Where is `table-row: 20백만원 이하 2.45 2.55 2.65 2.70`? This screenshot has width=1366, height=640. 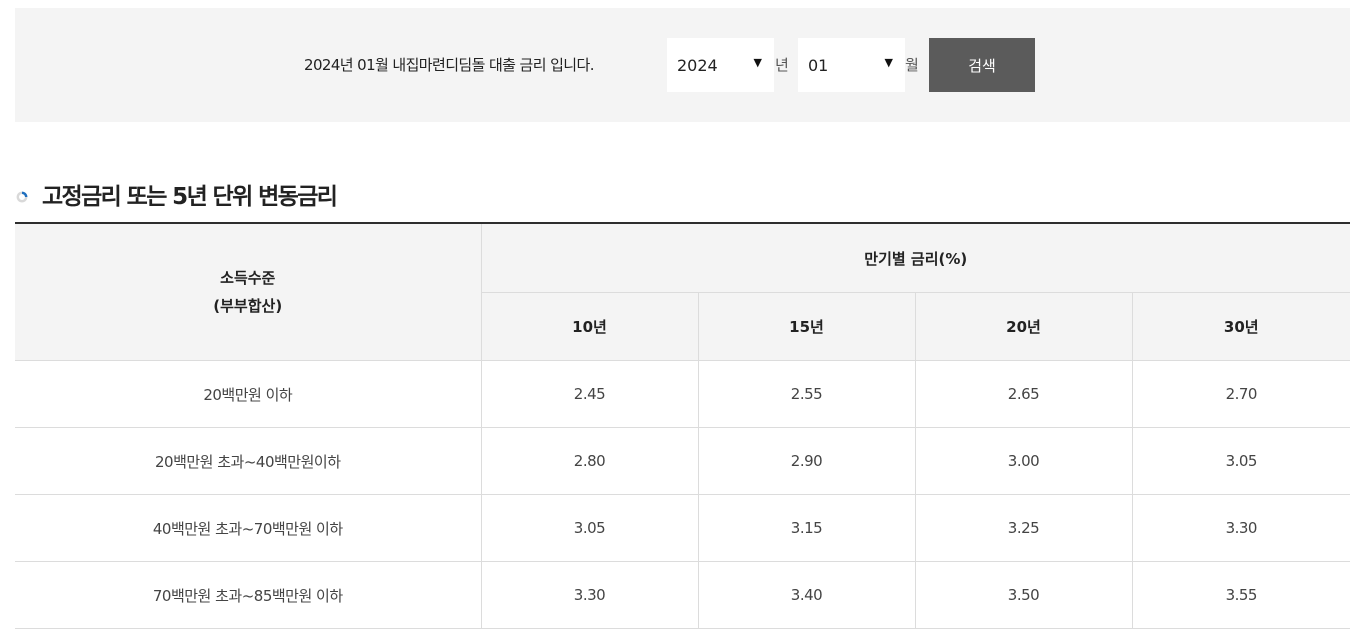
table-row: 20백만원 이하 2.45 2.55 2.65 2.70 is located at coordinates (683, 394).